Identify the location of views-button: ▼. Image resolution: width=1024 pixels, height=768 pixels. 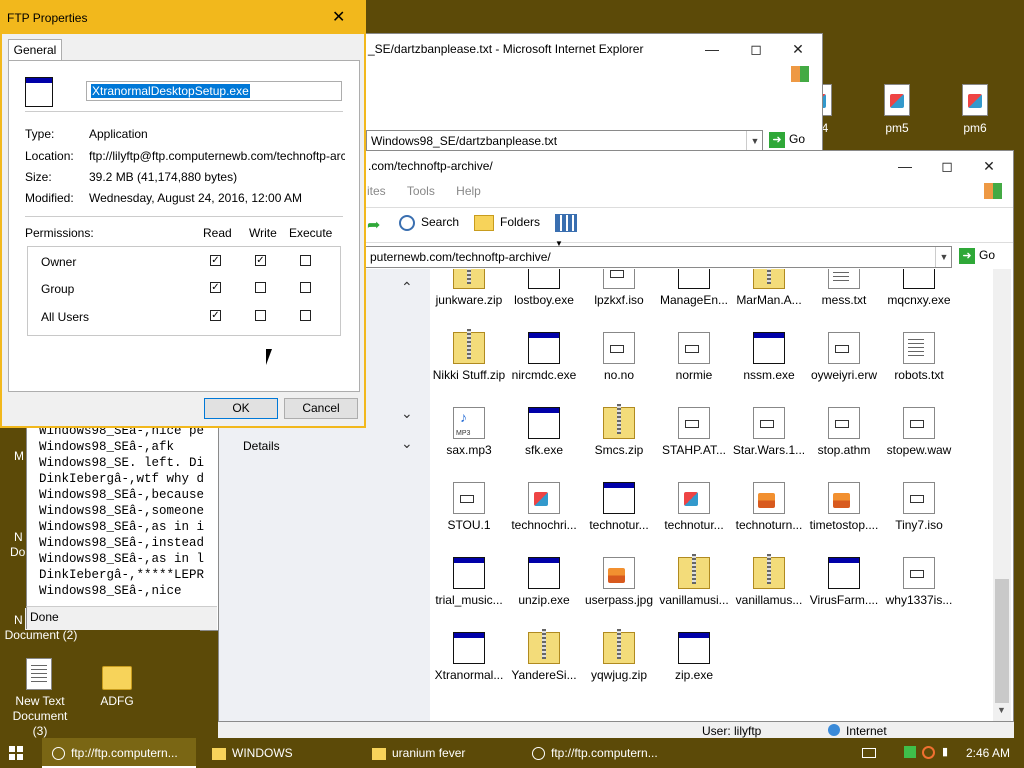
(570, 231).